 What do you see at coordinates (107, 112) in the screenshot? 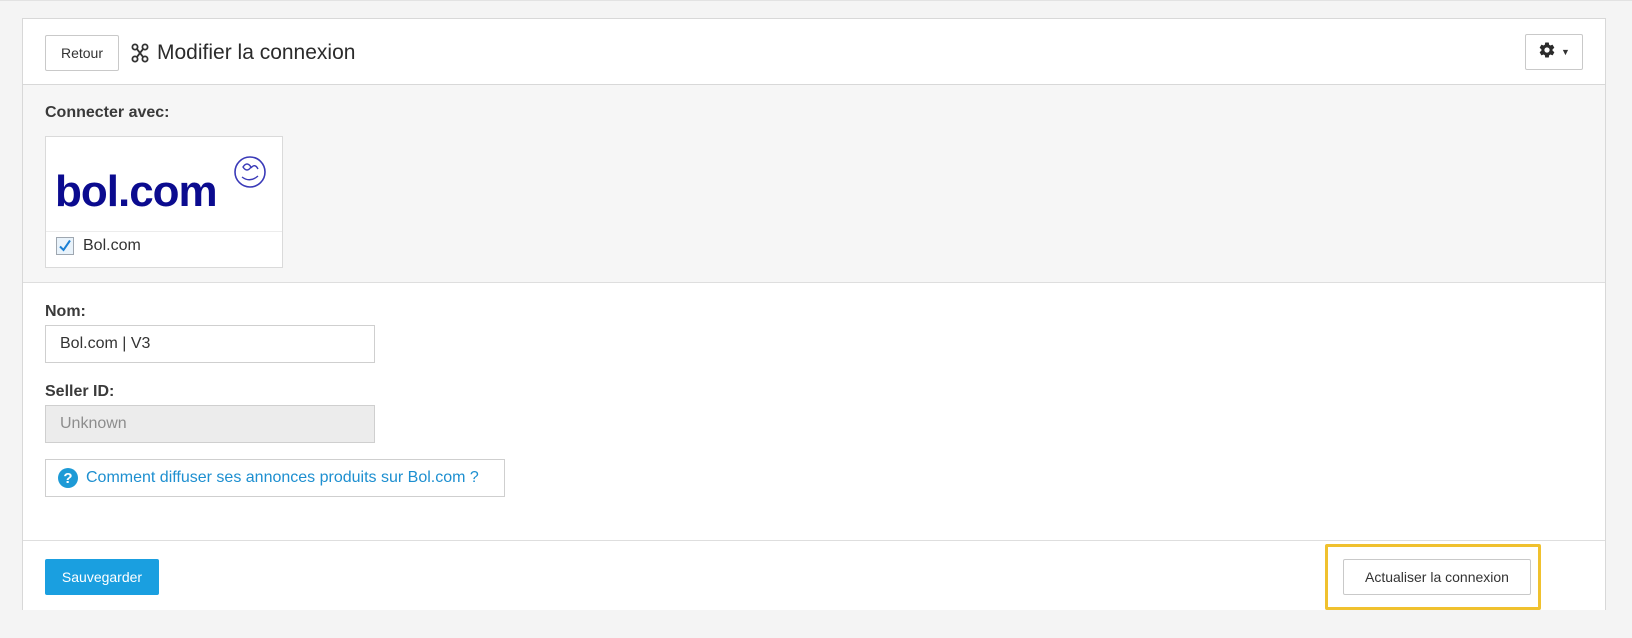
I see `connect-with-label: Connecter avec:` at bounding box center [107, 112].